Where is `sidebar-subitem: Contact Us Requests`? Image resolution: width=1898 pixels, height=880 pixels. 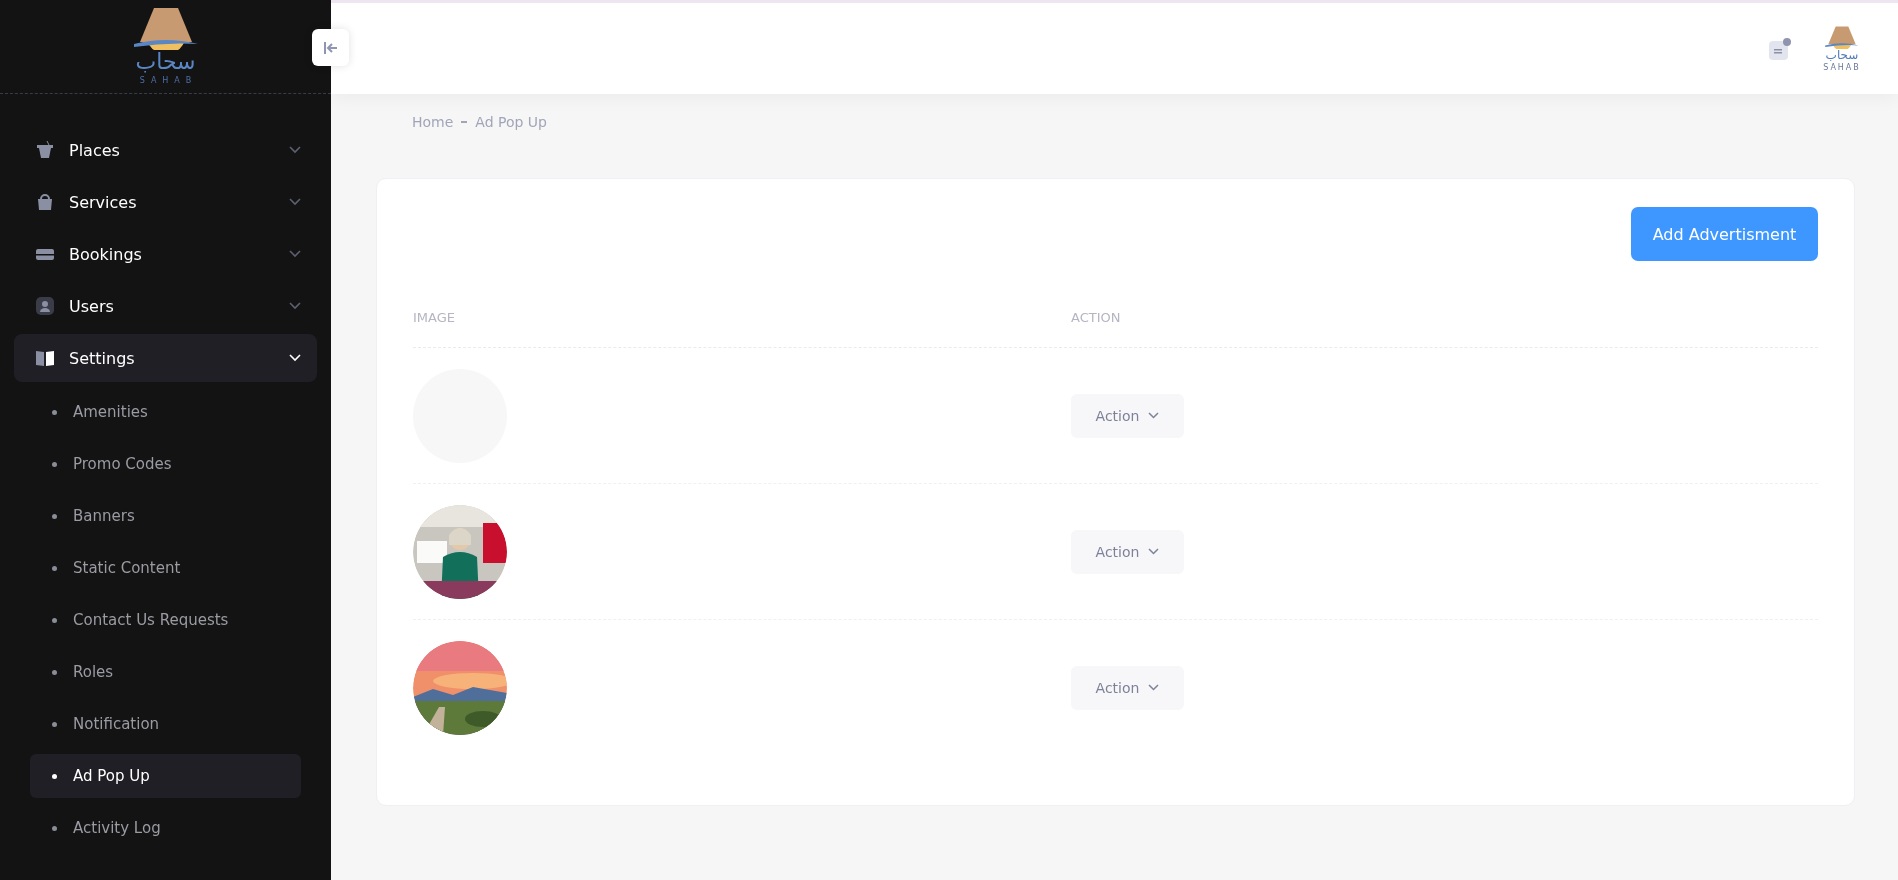 sidebar-subitem: Contact Us Requests is located at coordinates (165, 620).